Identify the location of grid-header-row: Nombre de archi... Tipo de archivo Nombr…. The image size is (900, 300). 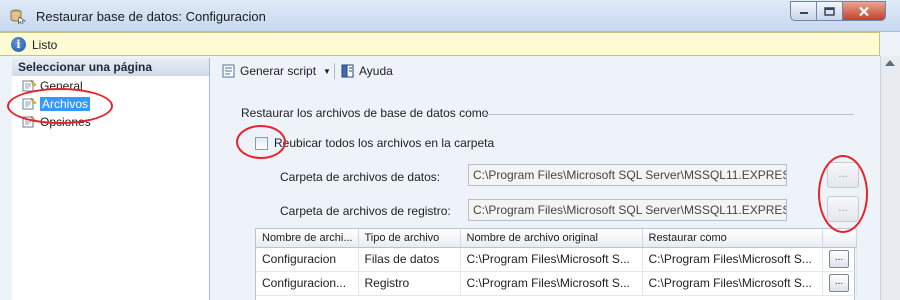
(556, 238).